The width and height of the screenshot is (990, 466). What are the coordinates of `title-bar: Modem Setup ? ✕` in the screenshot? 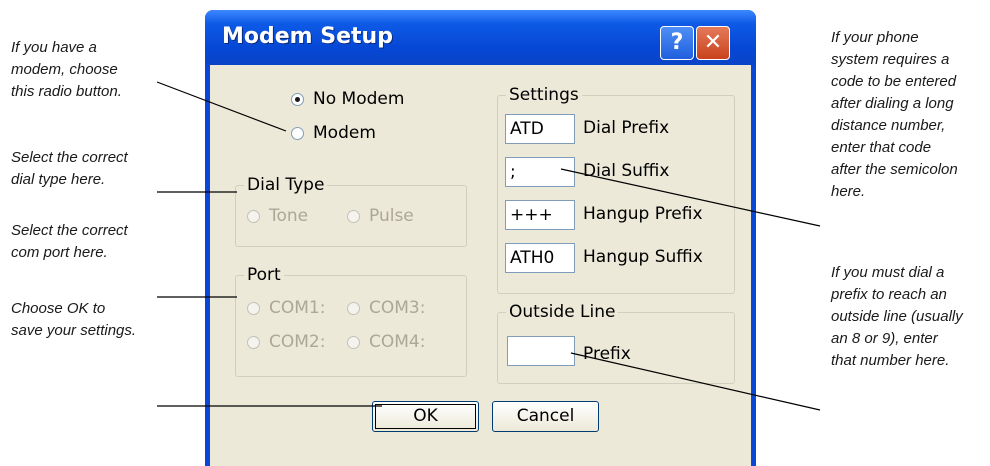 It's located at (480, 37).